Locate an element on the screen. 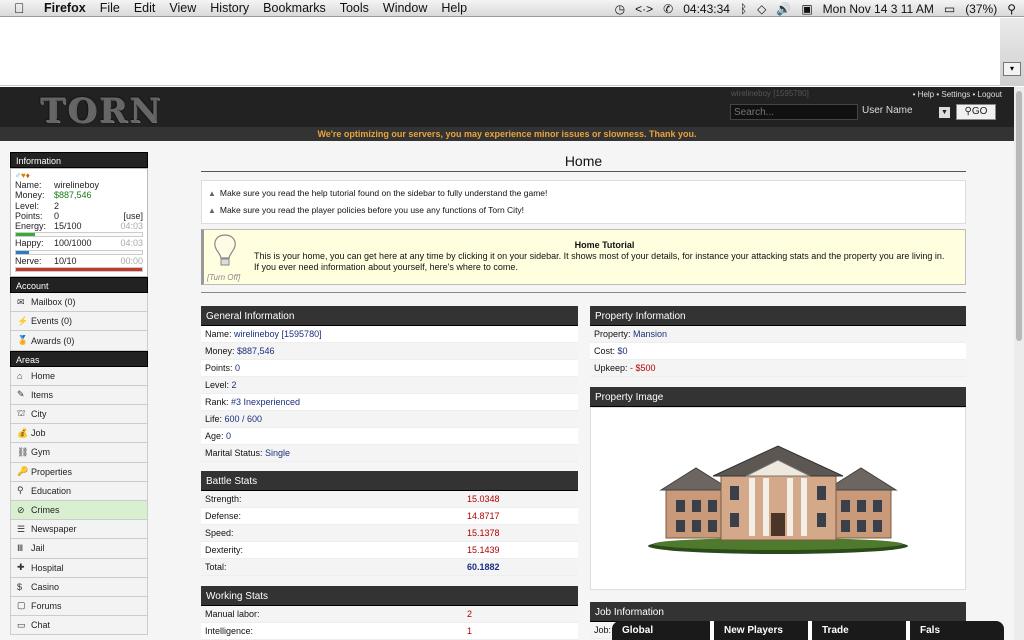  time-machine-icon: ◷ is located at coordinates (620, 9).